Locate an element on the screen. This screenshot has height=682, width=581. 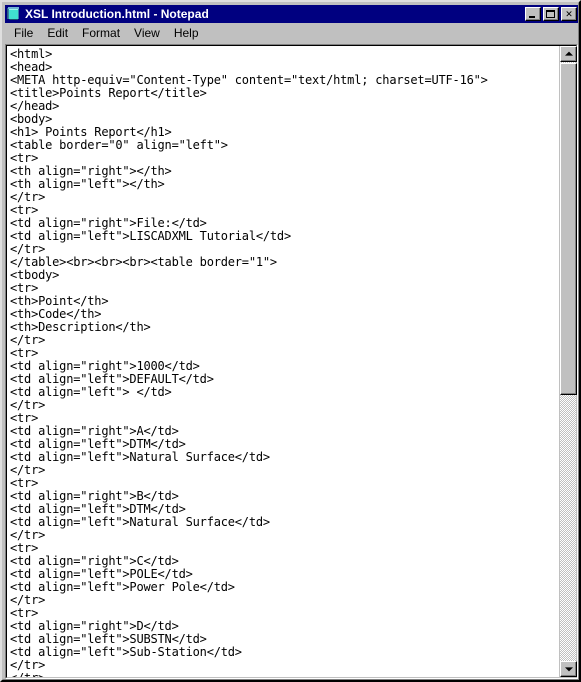
maximize-button is located at coordinates (551, 14).